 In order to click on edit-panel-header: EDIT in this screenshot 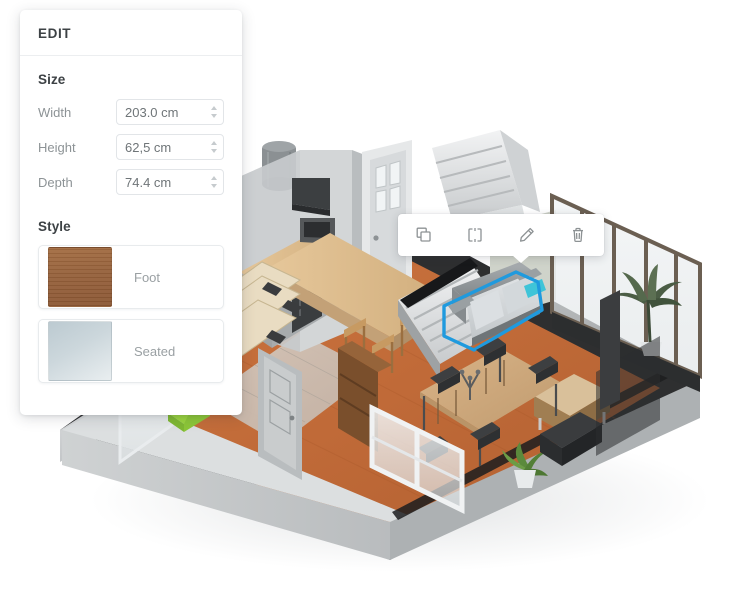, I will do `click(131, 33)`.